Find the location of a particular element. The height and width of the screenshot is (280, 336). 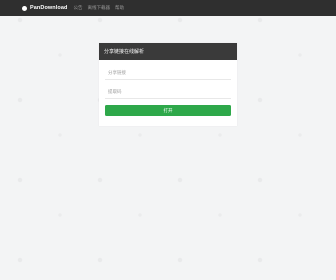

top-navbar: PanDownload 公告 离线下载器 帮助 is located at coordinates (168, 8).